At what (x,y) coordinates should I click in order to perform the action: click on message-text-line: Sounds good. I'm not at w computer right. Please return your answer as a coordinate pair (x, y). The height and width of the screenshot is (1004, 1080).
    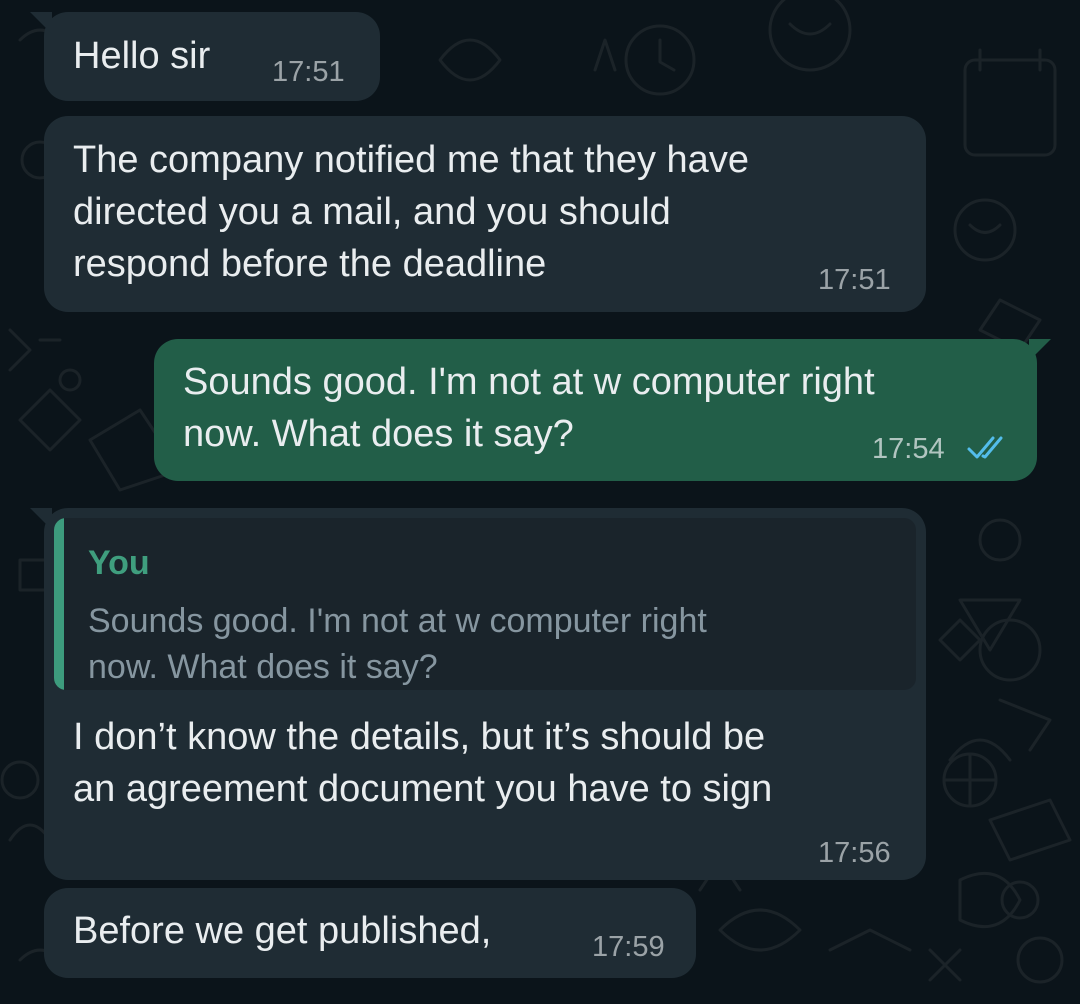
    Looking at the image, I should click on (529, 382).